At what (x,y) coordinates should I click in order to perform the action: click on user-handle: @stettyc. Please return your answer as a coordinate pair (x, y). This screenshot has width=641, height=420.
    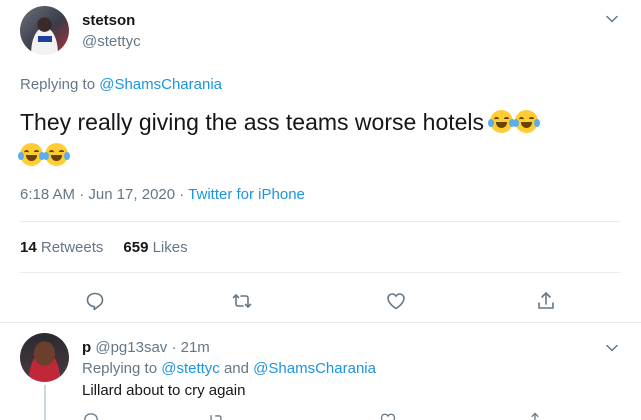
    Looking at the image, I should click on (111, 41).